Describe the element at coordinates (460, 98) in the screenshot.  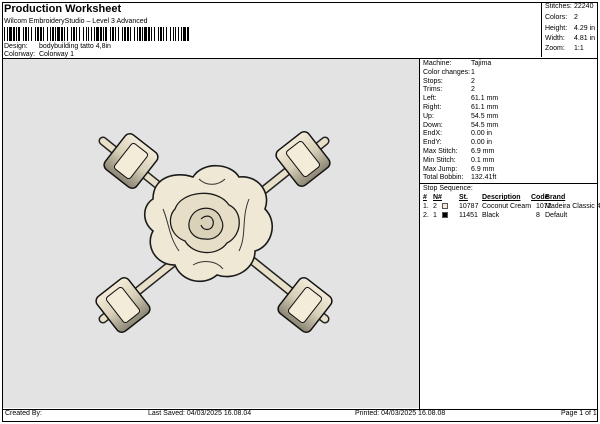
I see `detail-row: Left: 61.1 mm` at that location.